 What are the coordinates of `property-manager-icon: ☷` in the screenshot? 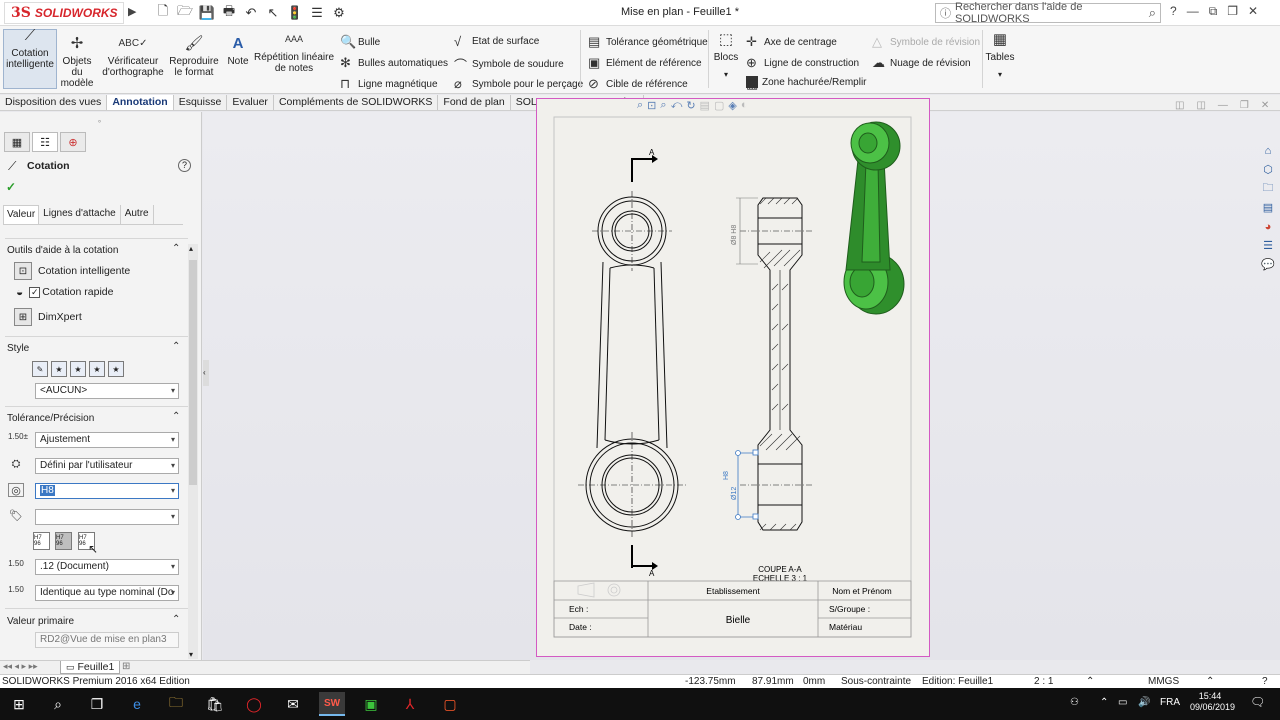 It's located at (45, 142).